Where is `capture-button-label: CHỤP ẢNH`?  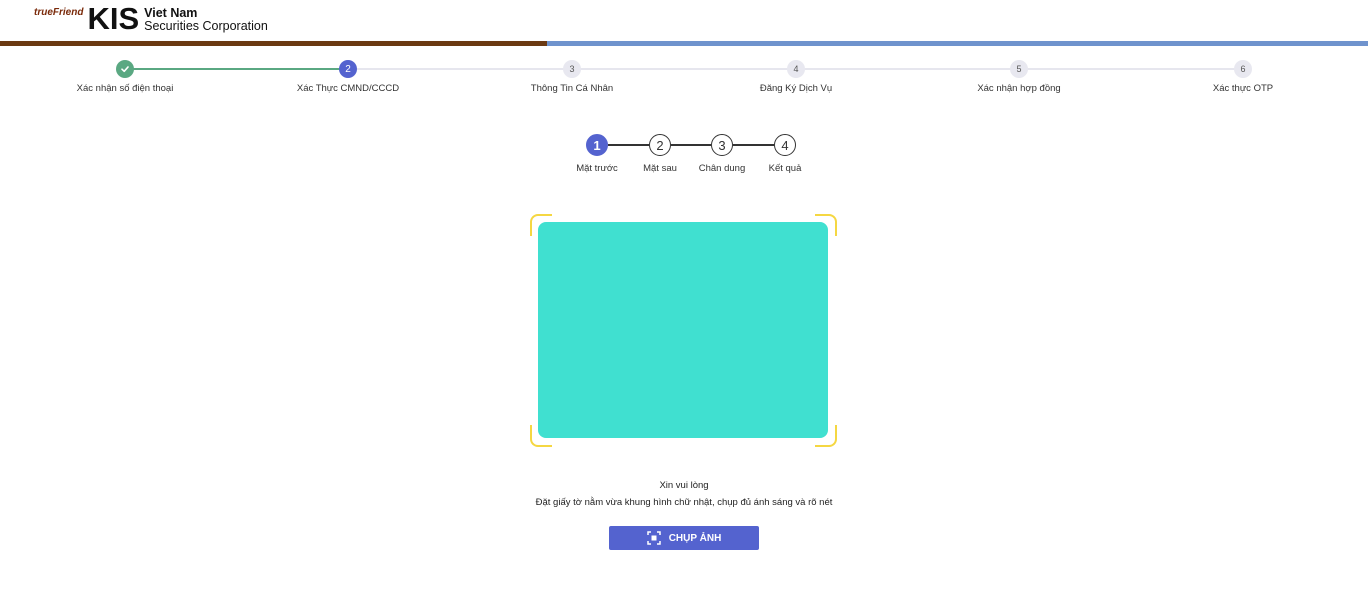 capture-button-label: CHỤP ẢNH is located at coordinates (695, 538).